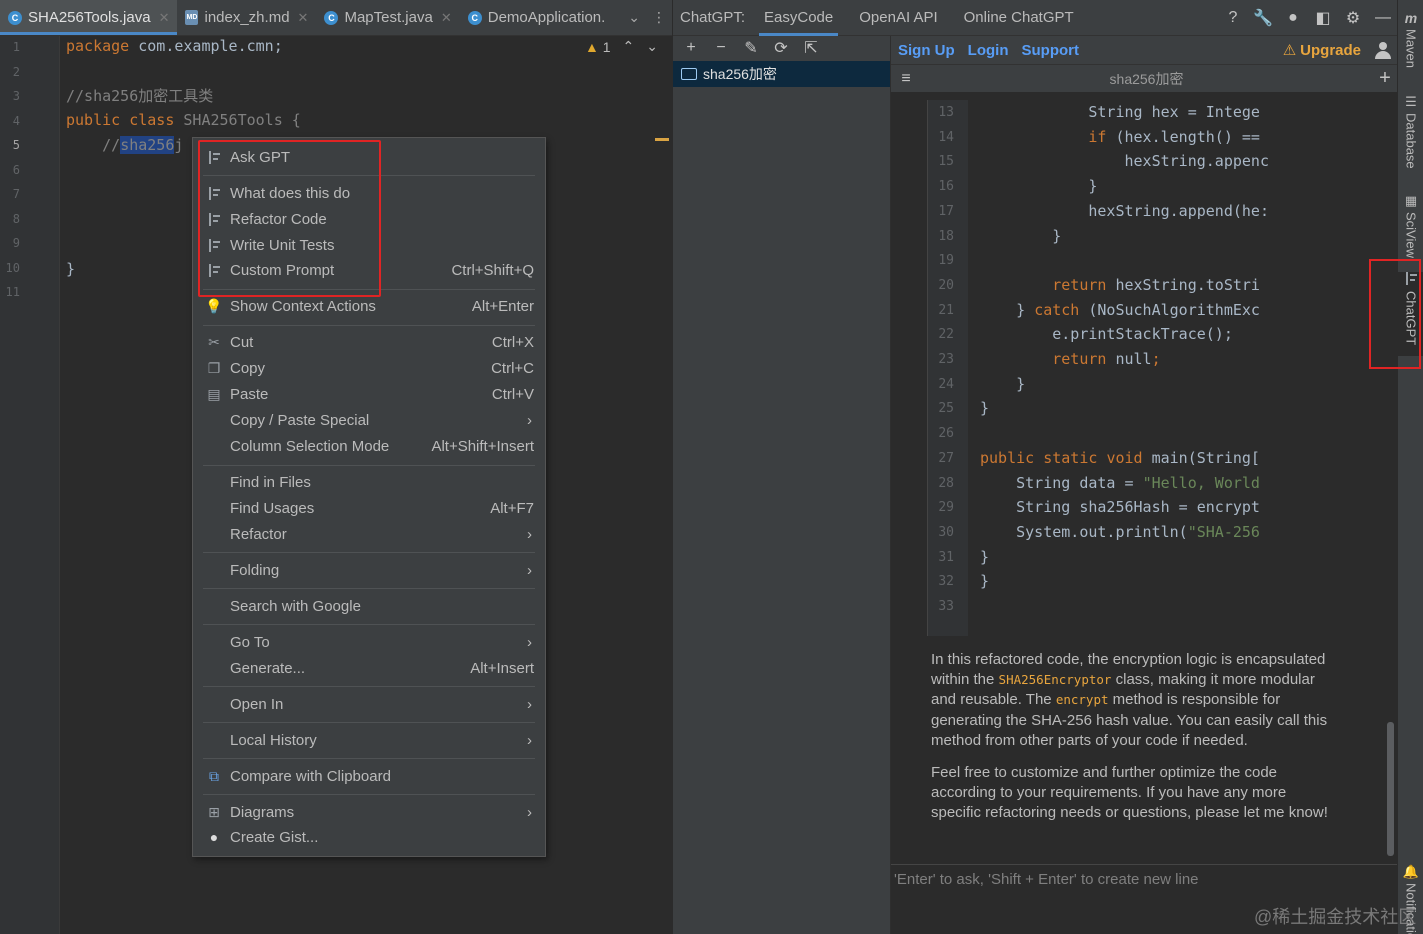 The height and width of the screenshot is (934, 1423). Describe the element at coordinates (781, 48) in the screenshot. I see `refresh-icon: ⟳` at that location.